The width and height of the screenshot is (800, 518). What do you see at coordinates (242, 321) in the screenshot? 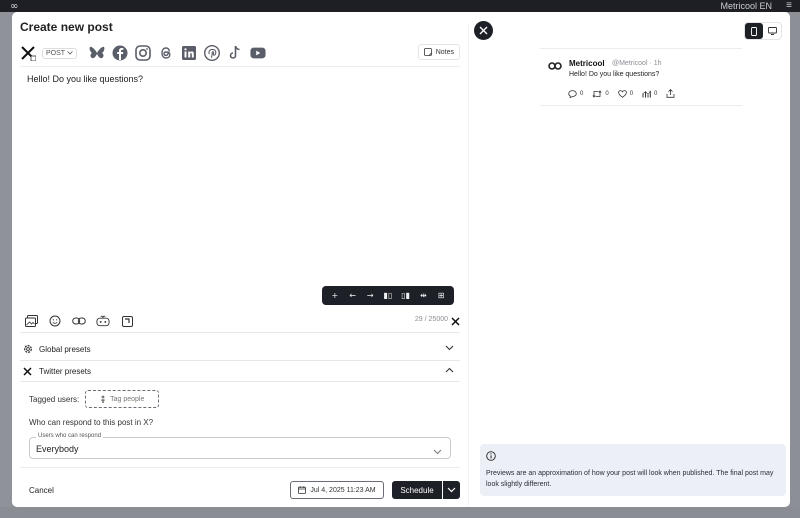
I see `editor-tools-row: 29 / 25000` at bounding box center [242, 321].